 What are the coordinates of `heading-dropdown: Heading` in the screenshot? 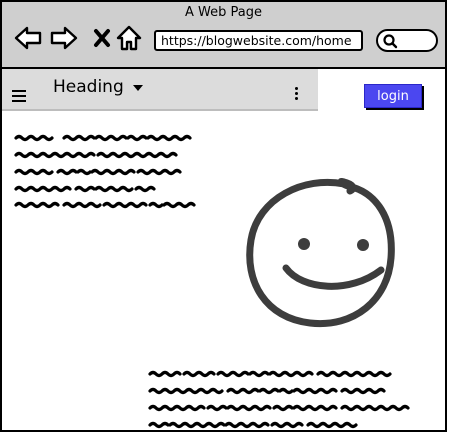 It's located at (98, 87).